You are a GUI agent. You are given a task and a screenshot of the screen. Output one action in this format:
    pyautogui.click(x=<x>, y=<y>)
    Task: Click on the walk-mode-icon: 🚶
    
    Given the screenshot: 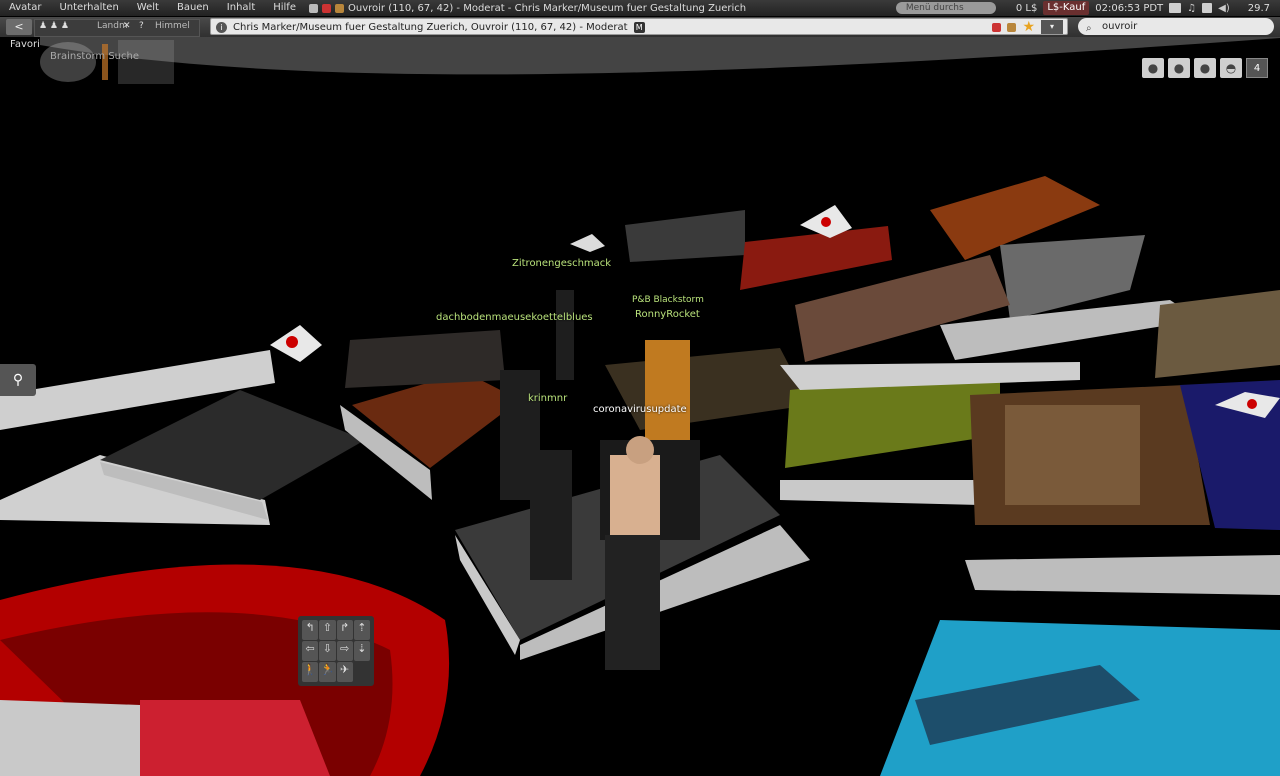 What is the action you would take?
    pyautogui.click(x=310, y=672)
    